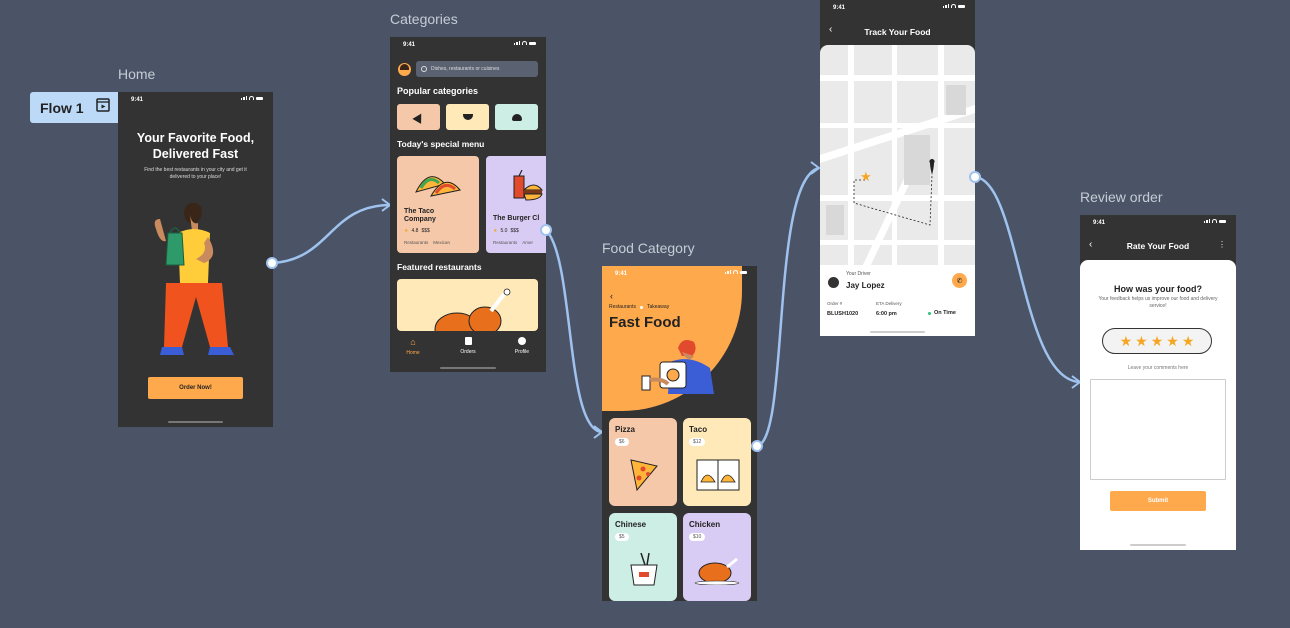 Image resolution: width=1290 pixels, height=628 pixels. What do you see at coordinates (648, 248) in the screenshot?
I see `frame-label-food-category: Food Category` at bounding box center [648, 248].